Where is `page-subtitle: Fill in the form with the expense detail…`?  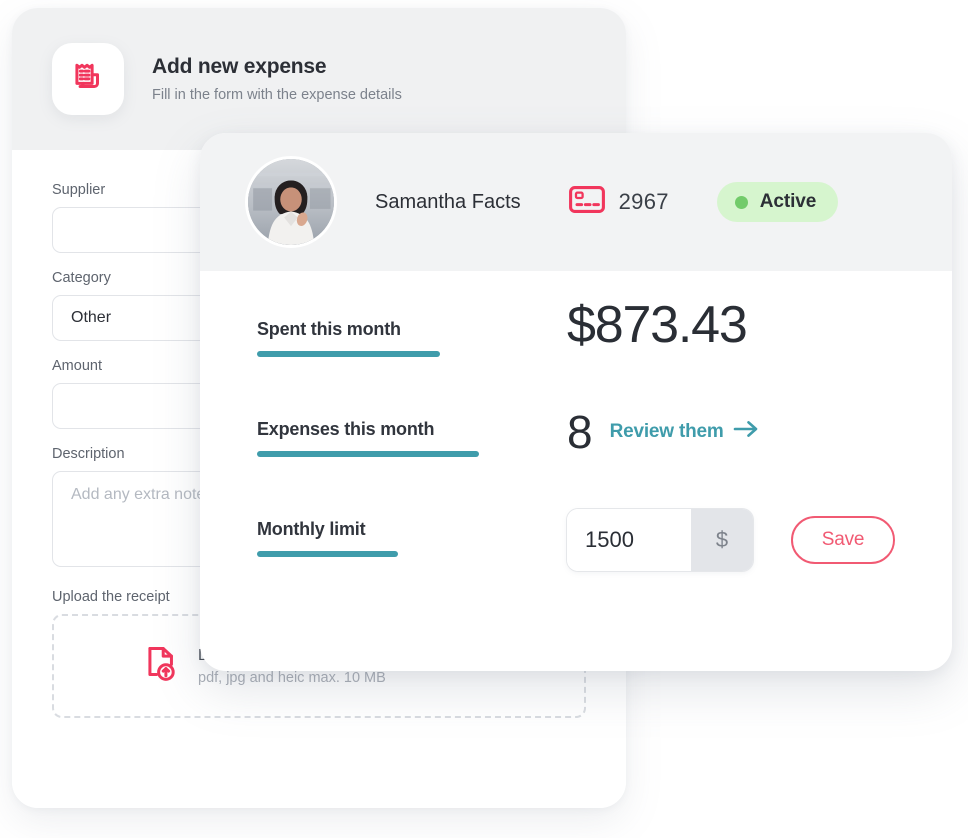
page-subtitle: Fill in the form with the expense detail… is located at coordinates (277, 95).